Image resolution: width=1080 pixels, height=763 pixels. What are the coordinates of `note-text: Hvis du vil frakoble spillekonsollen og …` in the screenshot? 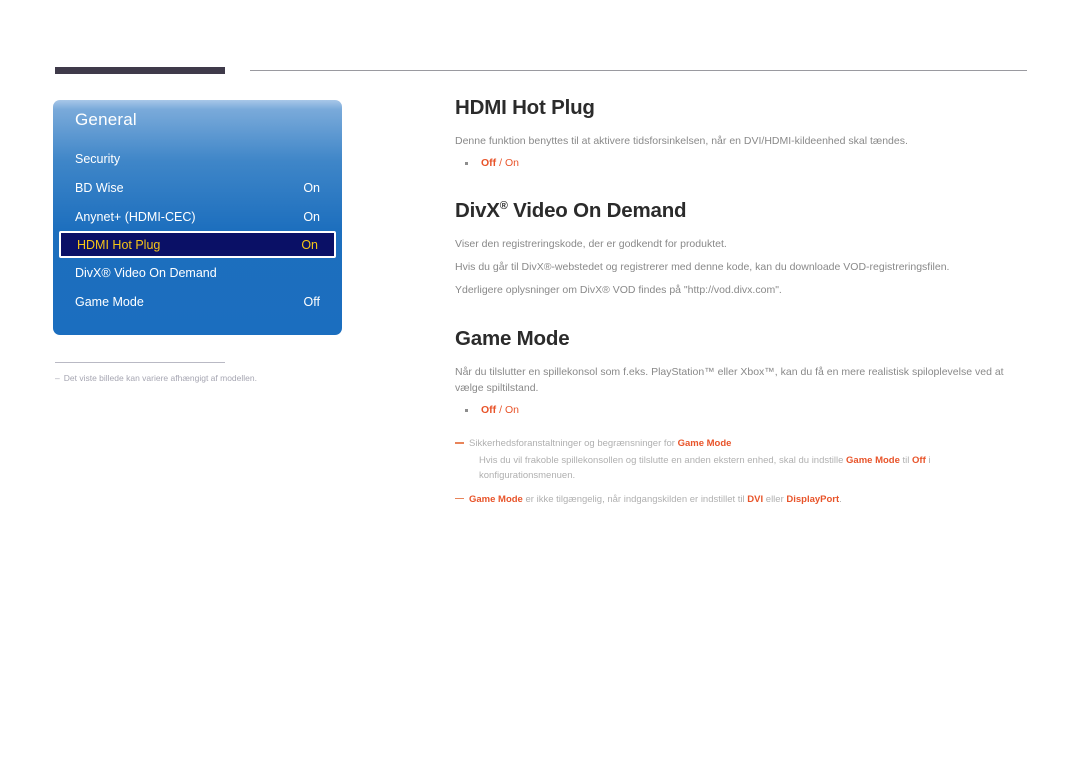 It's located at (663, 460).